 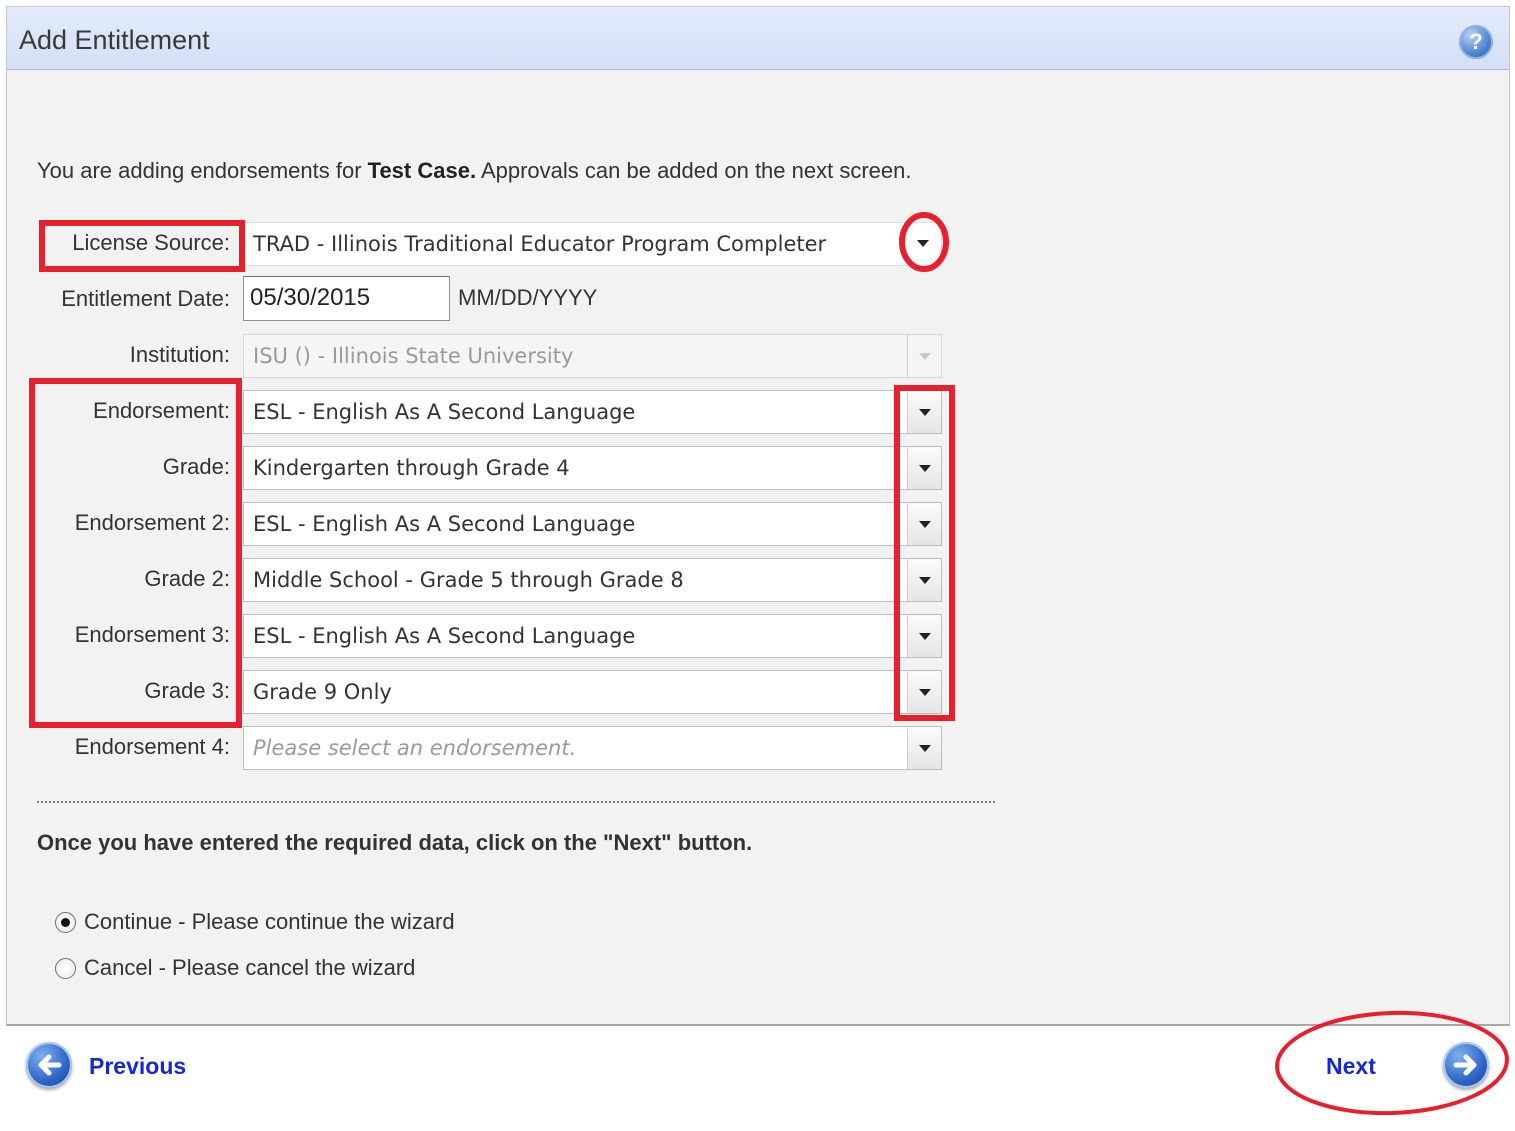 I want to click on next-button: Next, so click(x=1351, y=1066).